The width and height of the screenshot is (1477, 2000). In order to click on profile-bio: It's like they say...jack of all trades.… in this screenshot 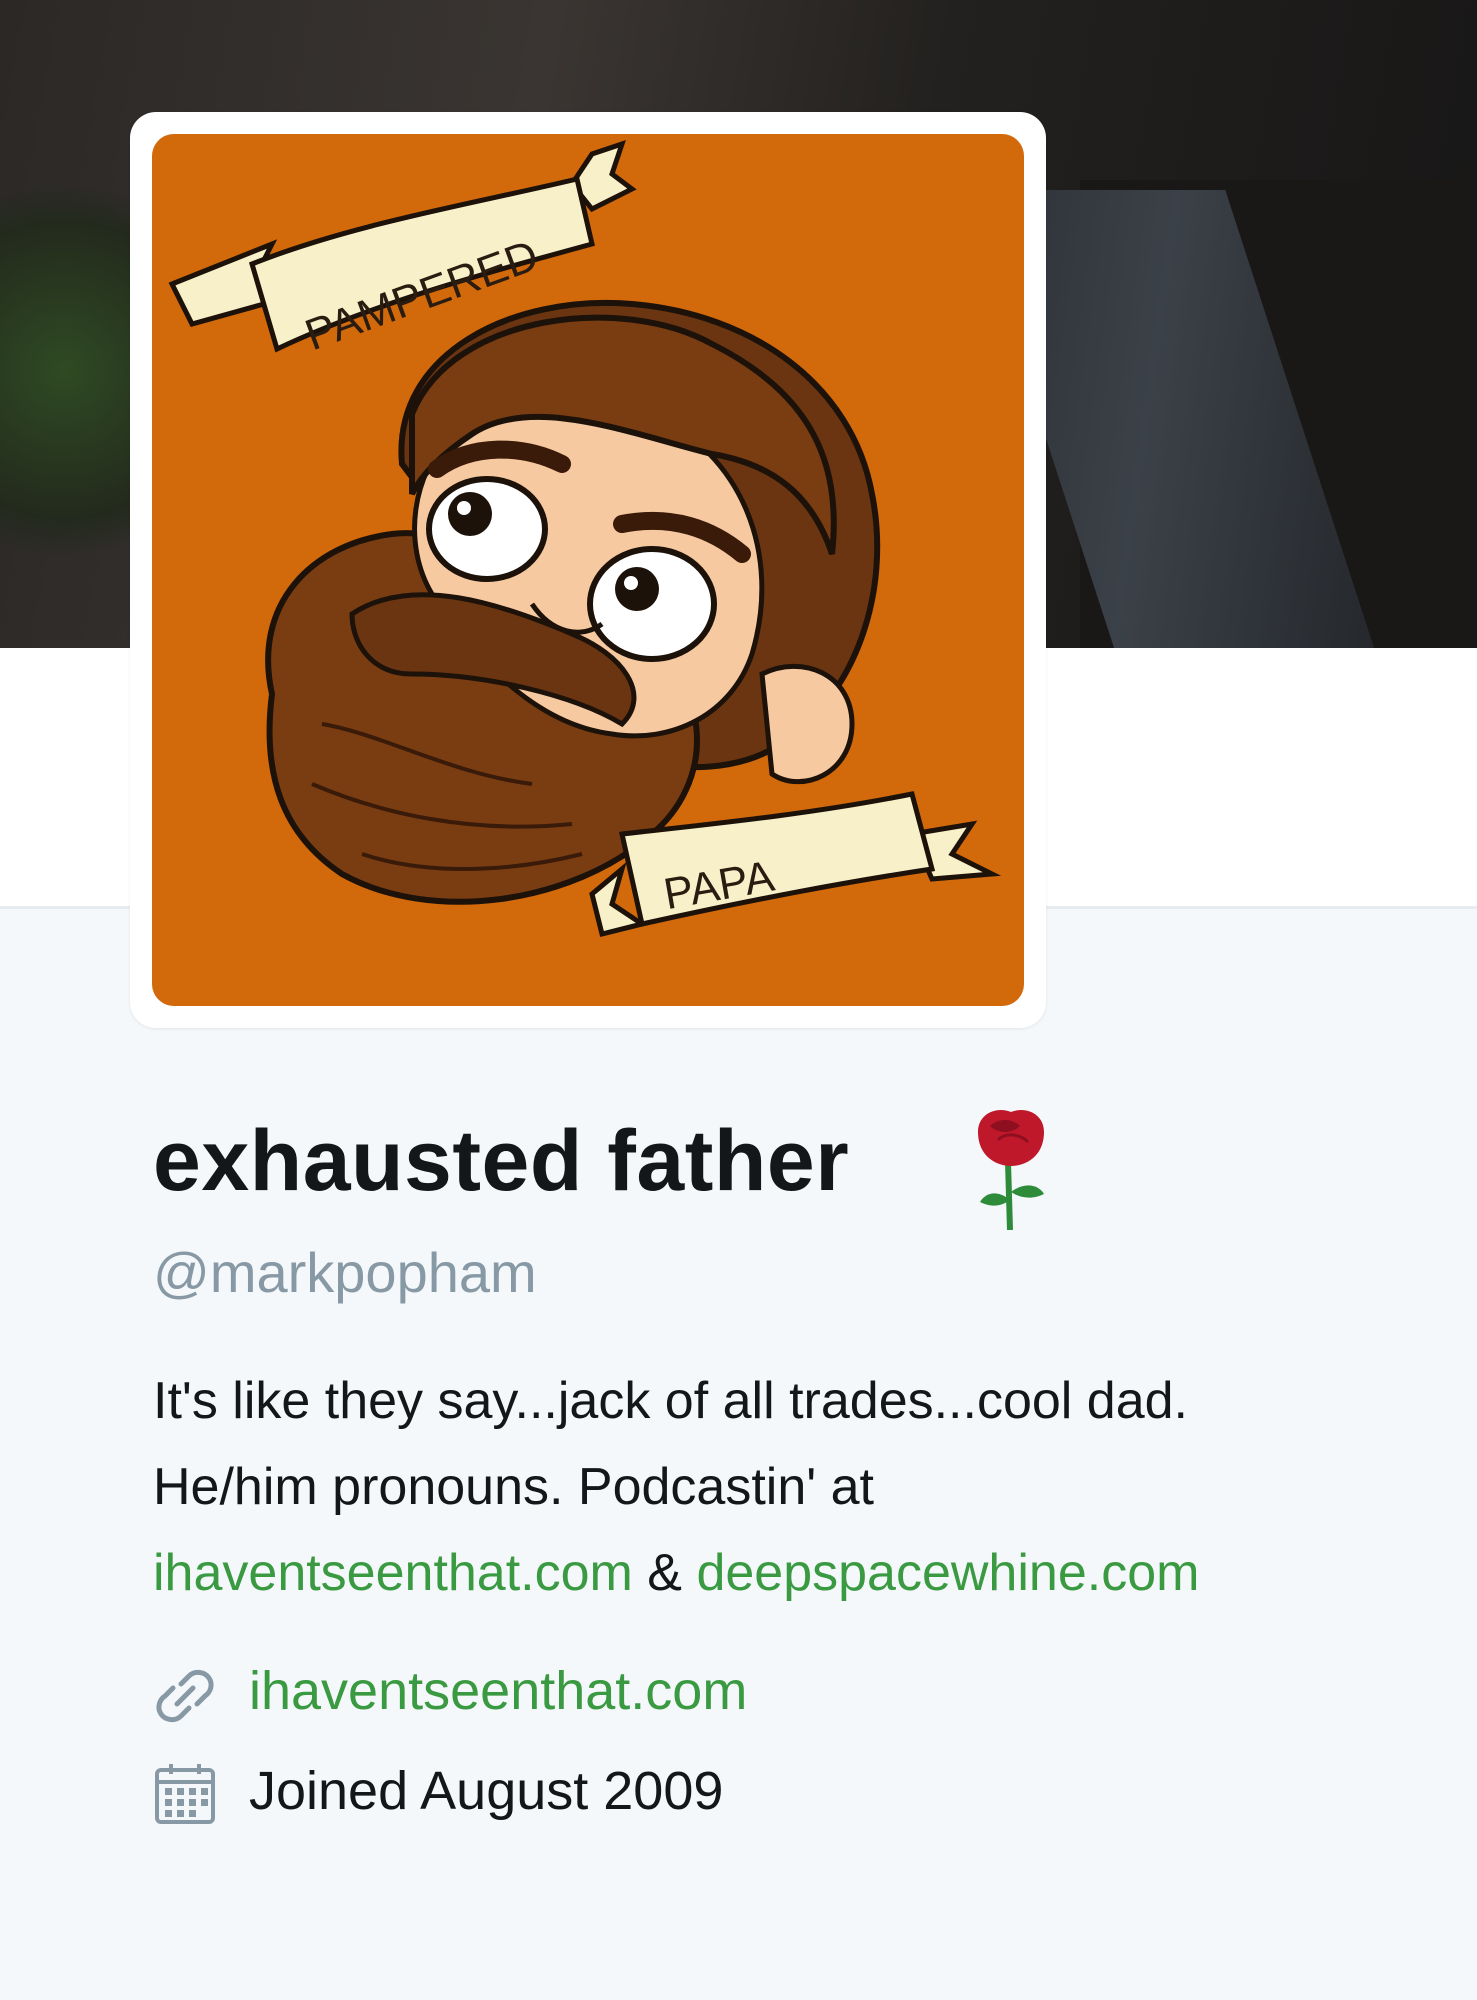, I will do `click(803, 1487)`.